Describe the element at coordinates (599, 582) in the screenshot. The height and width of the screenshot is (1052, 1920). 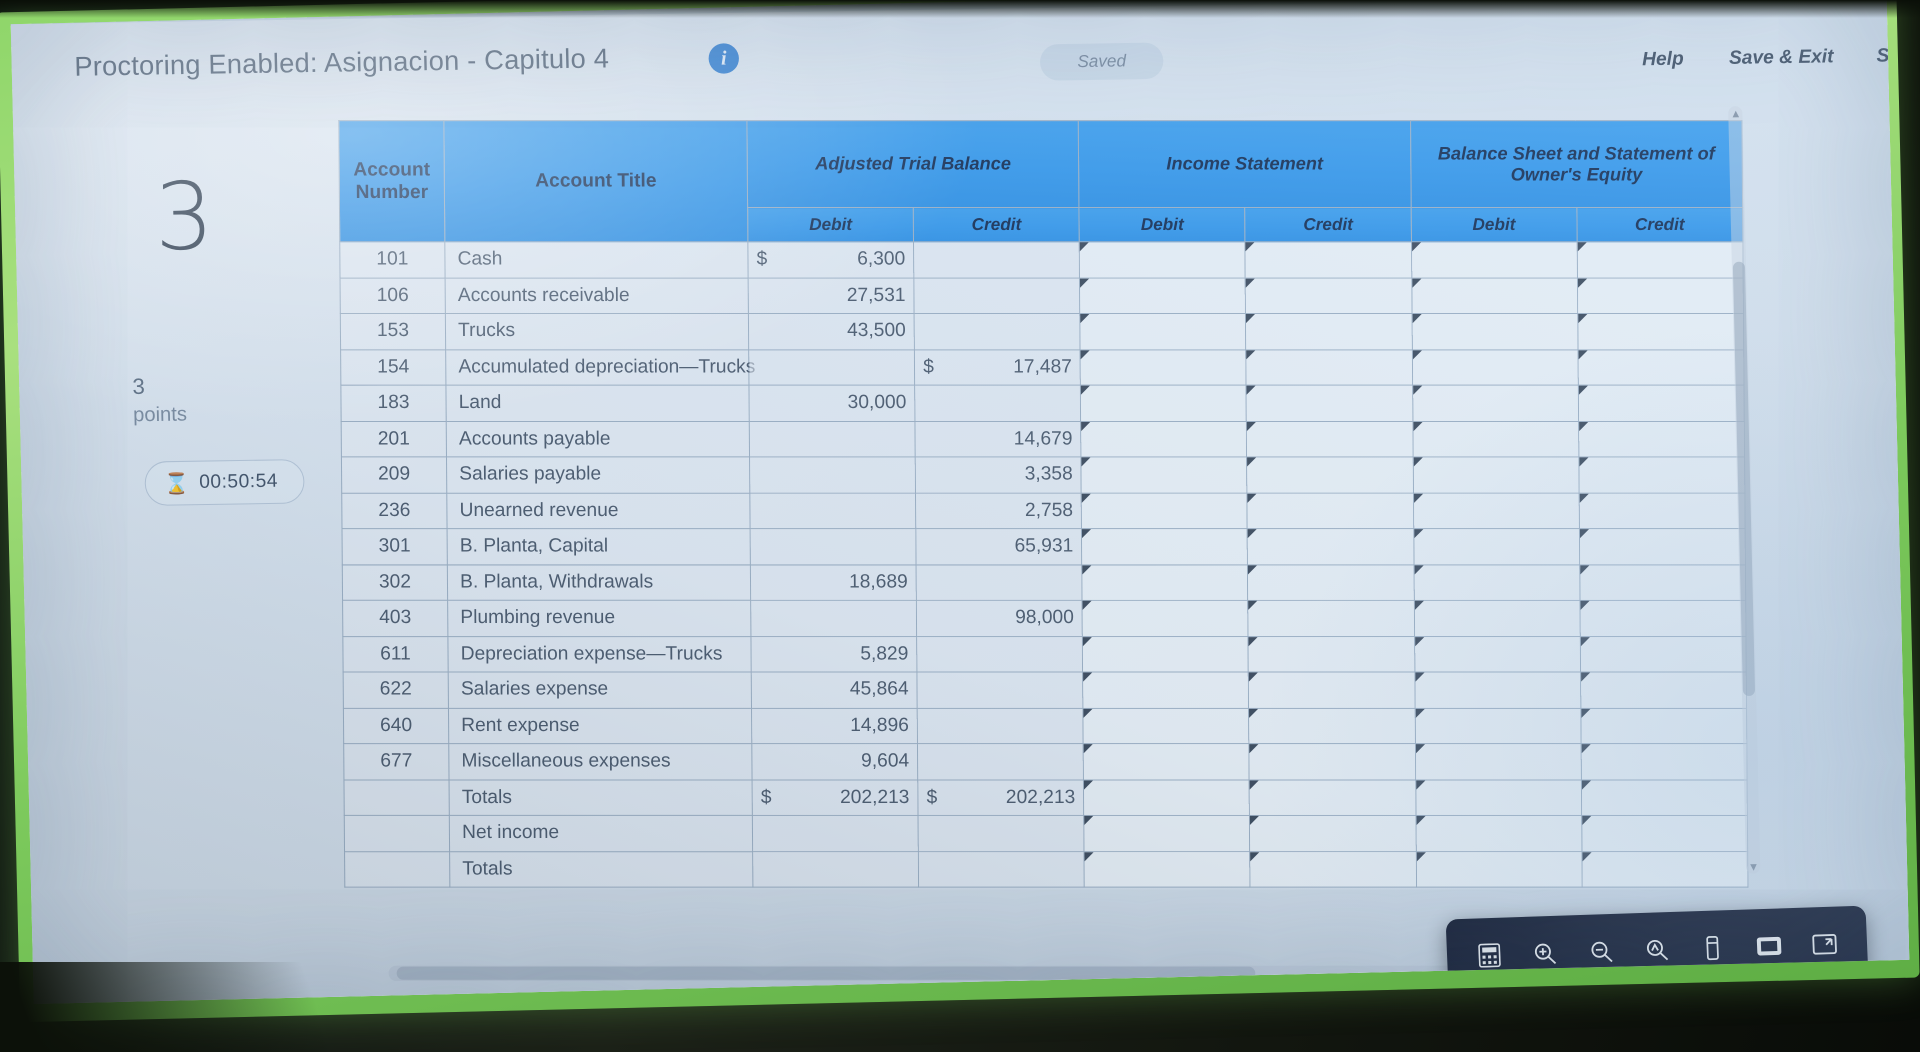
I see `cell-account-title: B. Planta, Withdrawals` at that location.